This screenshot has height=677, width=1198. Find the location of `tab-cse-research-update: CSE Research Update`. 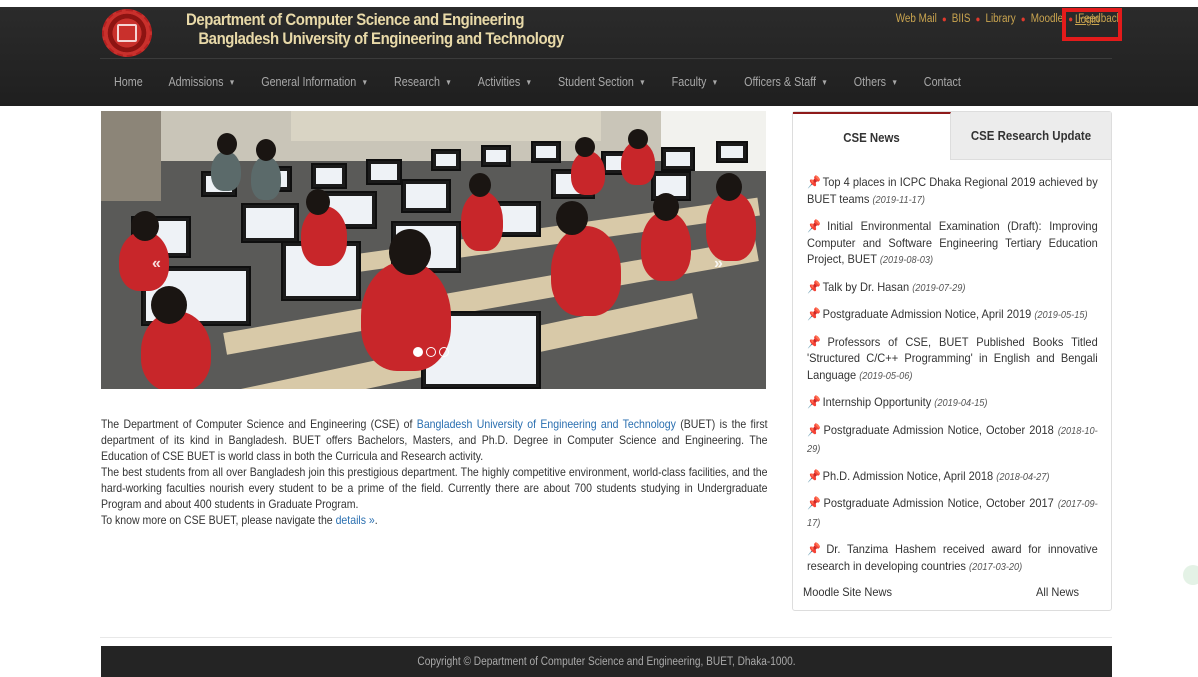

tab-cse-research-update: CSE Research Update is located at coordinates (1031, 136).